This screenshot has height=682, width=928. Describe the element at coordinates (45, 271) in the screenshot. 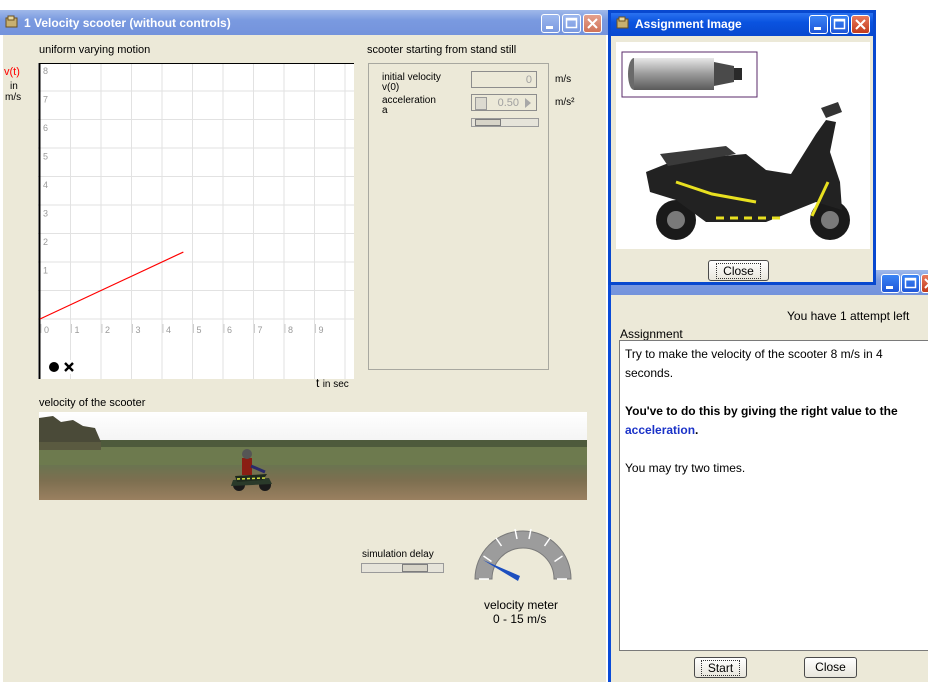

I see `y-tick-label: 1` at that location.